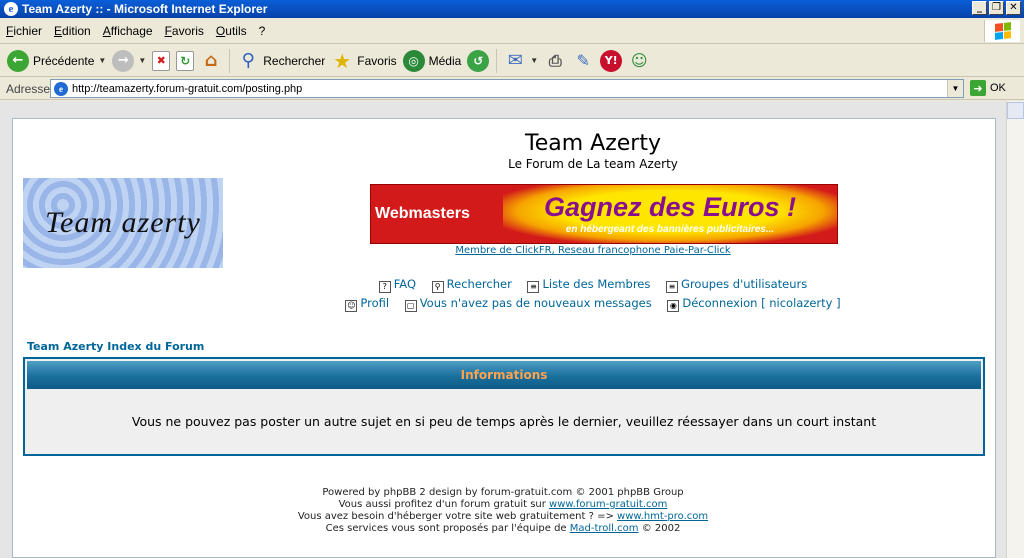 This screenshot has height=558, width=1024. I want to click on banner-main-text: Gagnez des Euros !, so click(670, 206).